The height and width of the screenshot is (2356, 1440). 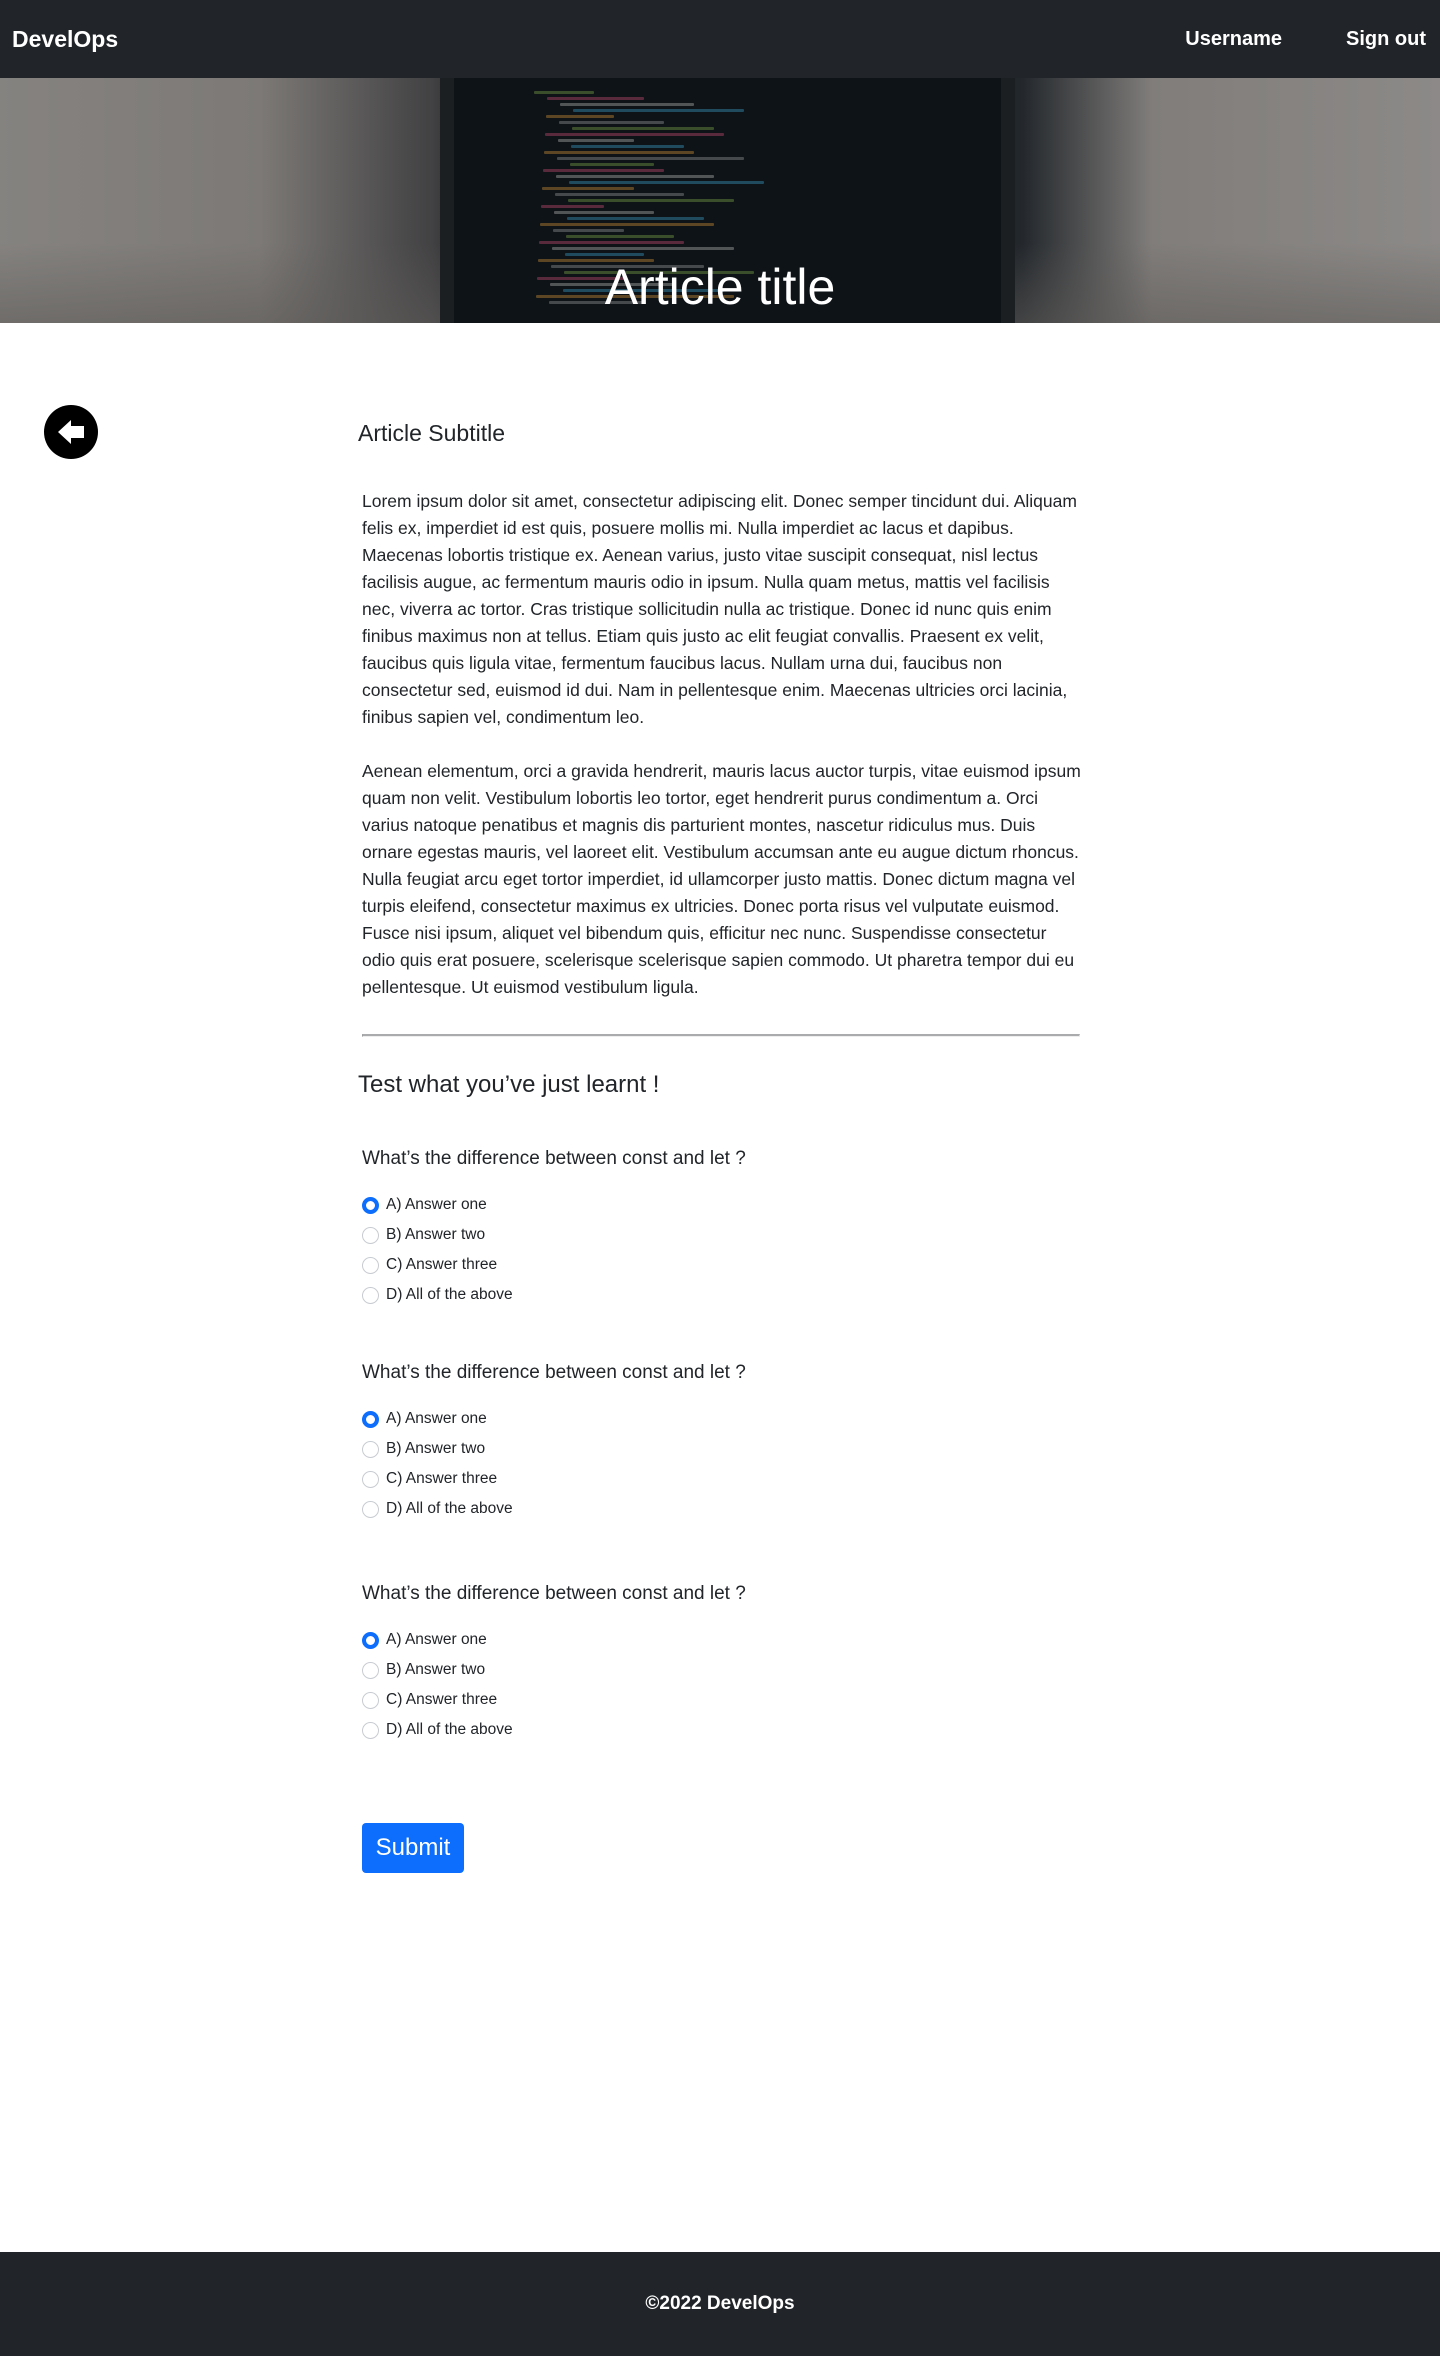 I want to click on submit-button: Submit, so click(x=413, y=1848).